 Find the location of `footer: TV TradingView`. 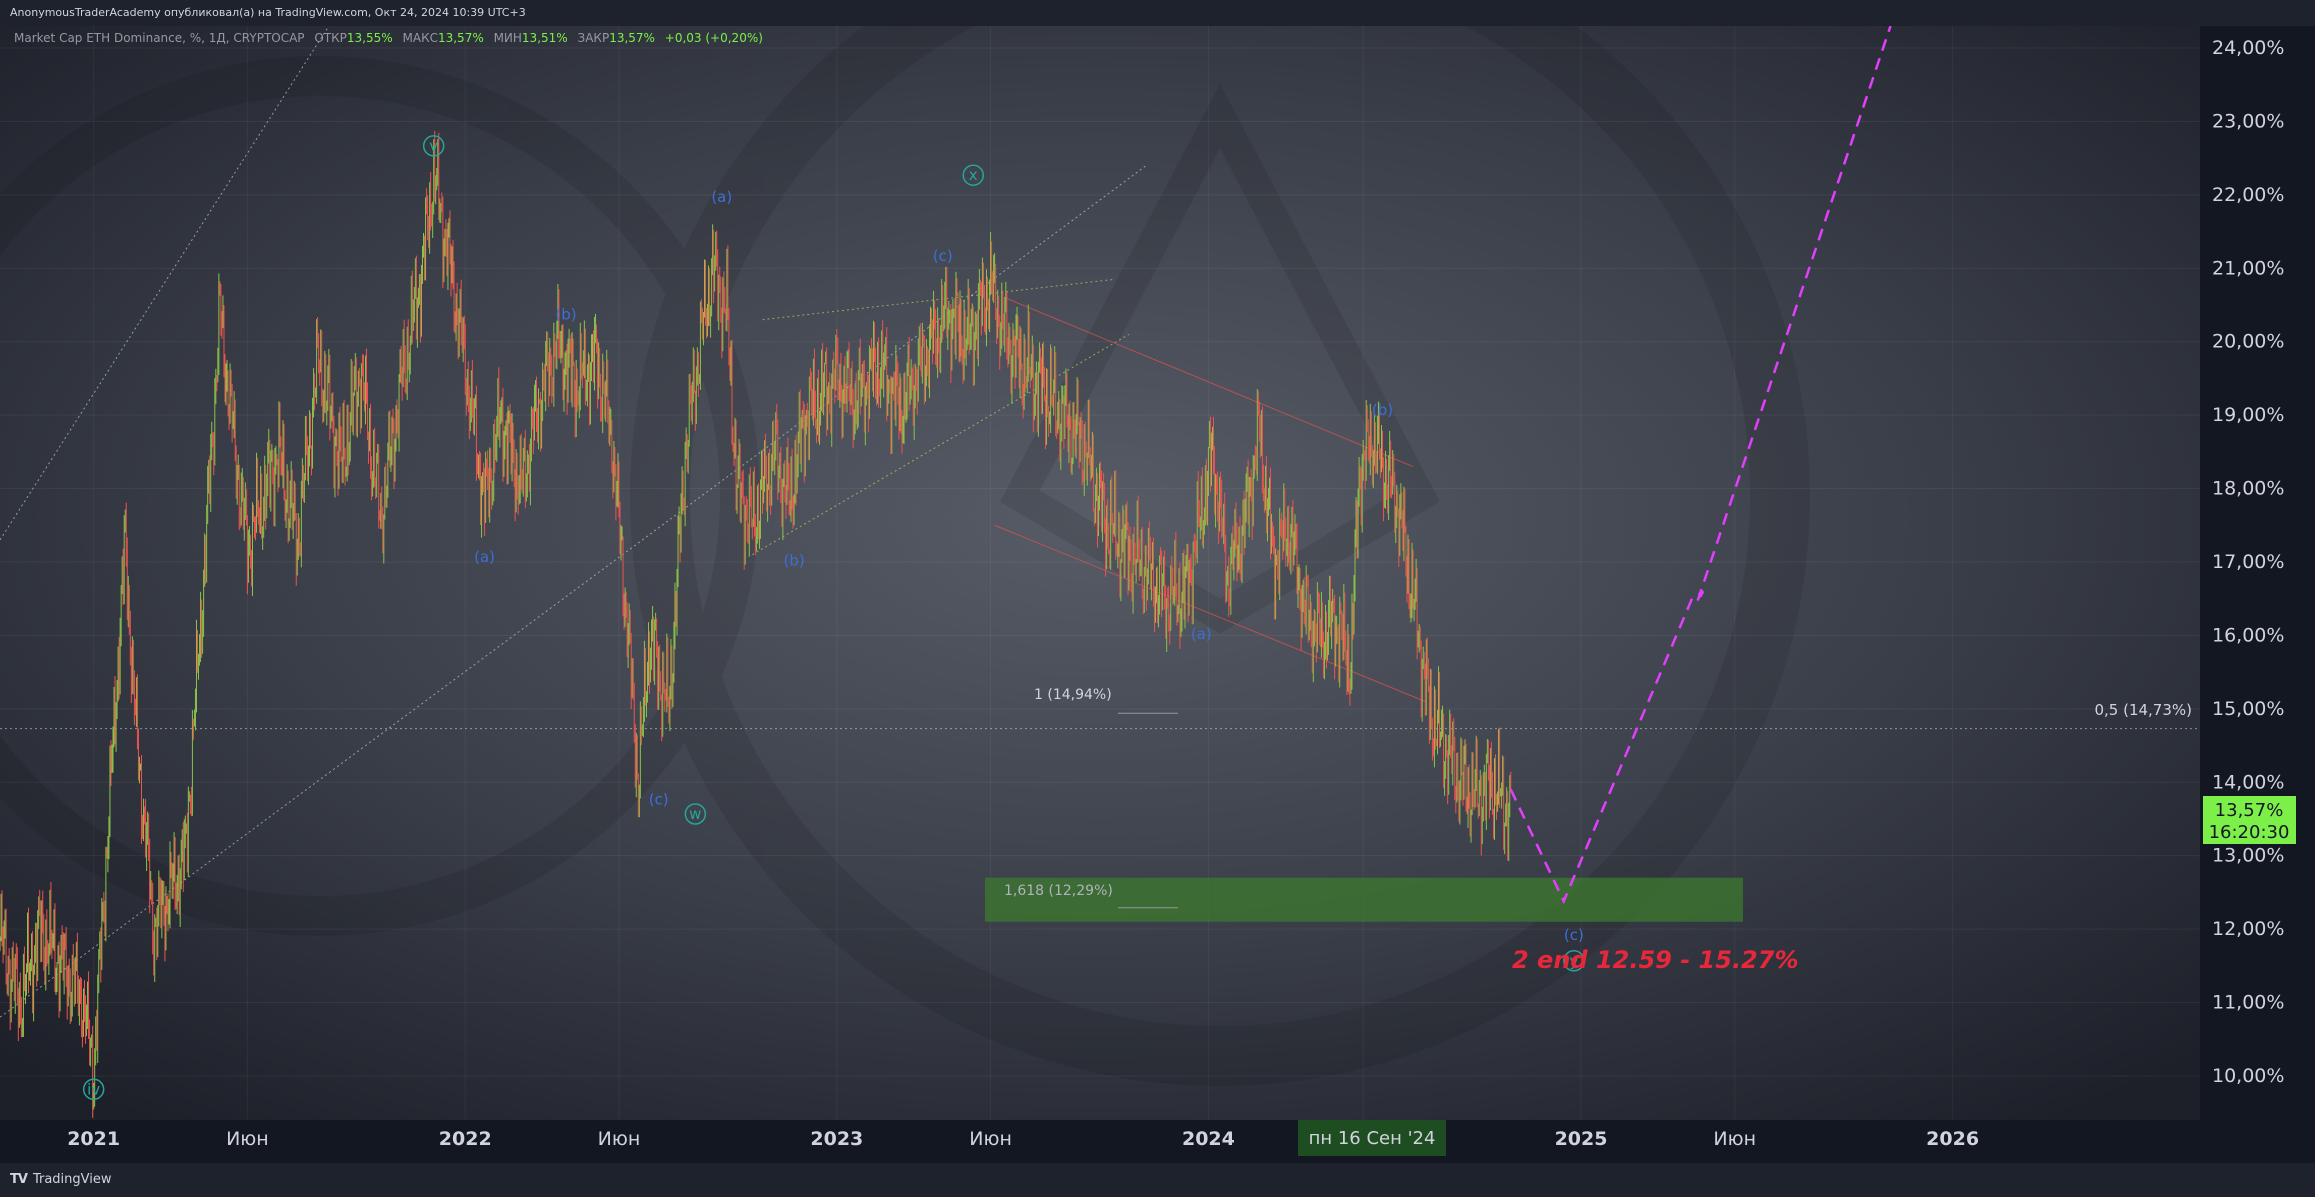

footer: TV TradingView is located at coordinates (1157, 1180).